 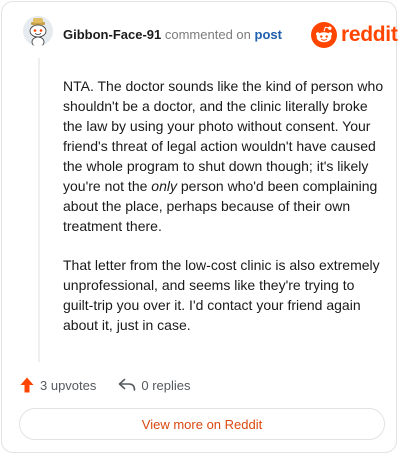 What do you see at coordinates (112, 34) in the screenshot?
I see `username-link: Gibbon-Face-91` at bounding box center [112, 34].